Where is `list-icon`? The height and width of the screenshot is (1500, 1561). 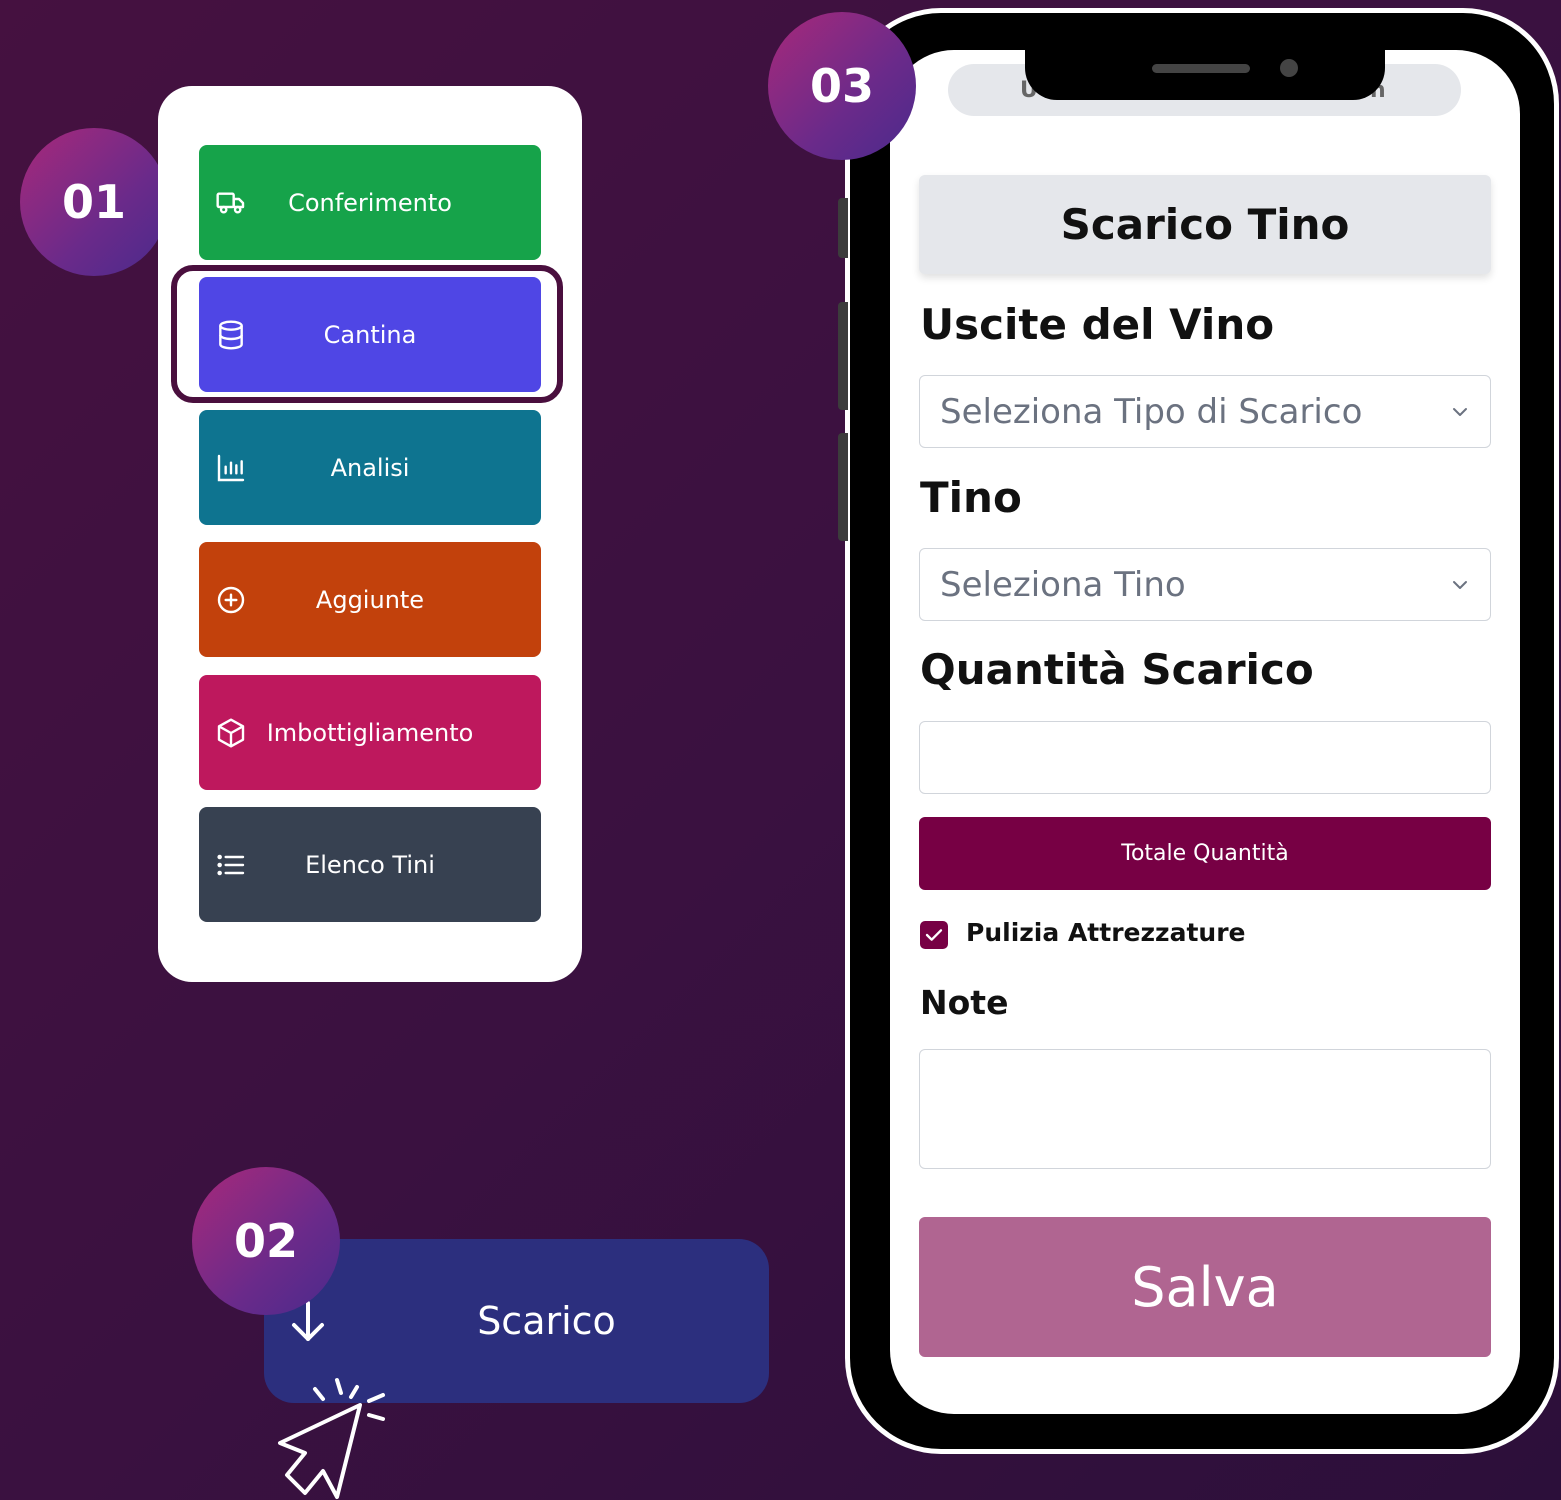
list-icon is located at coordinates (231, 864).